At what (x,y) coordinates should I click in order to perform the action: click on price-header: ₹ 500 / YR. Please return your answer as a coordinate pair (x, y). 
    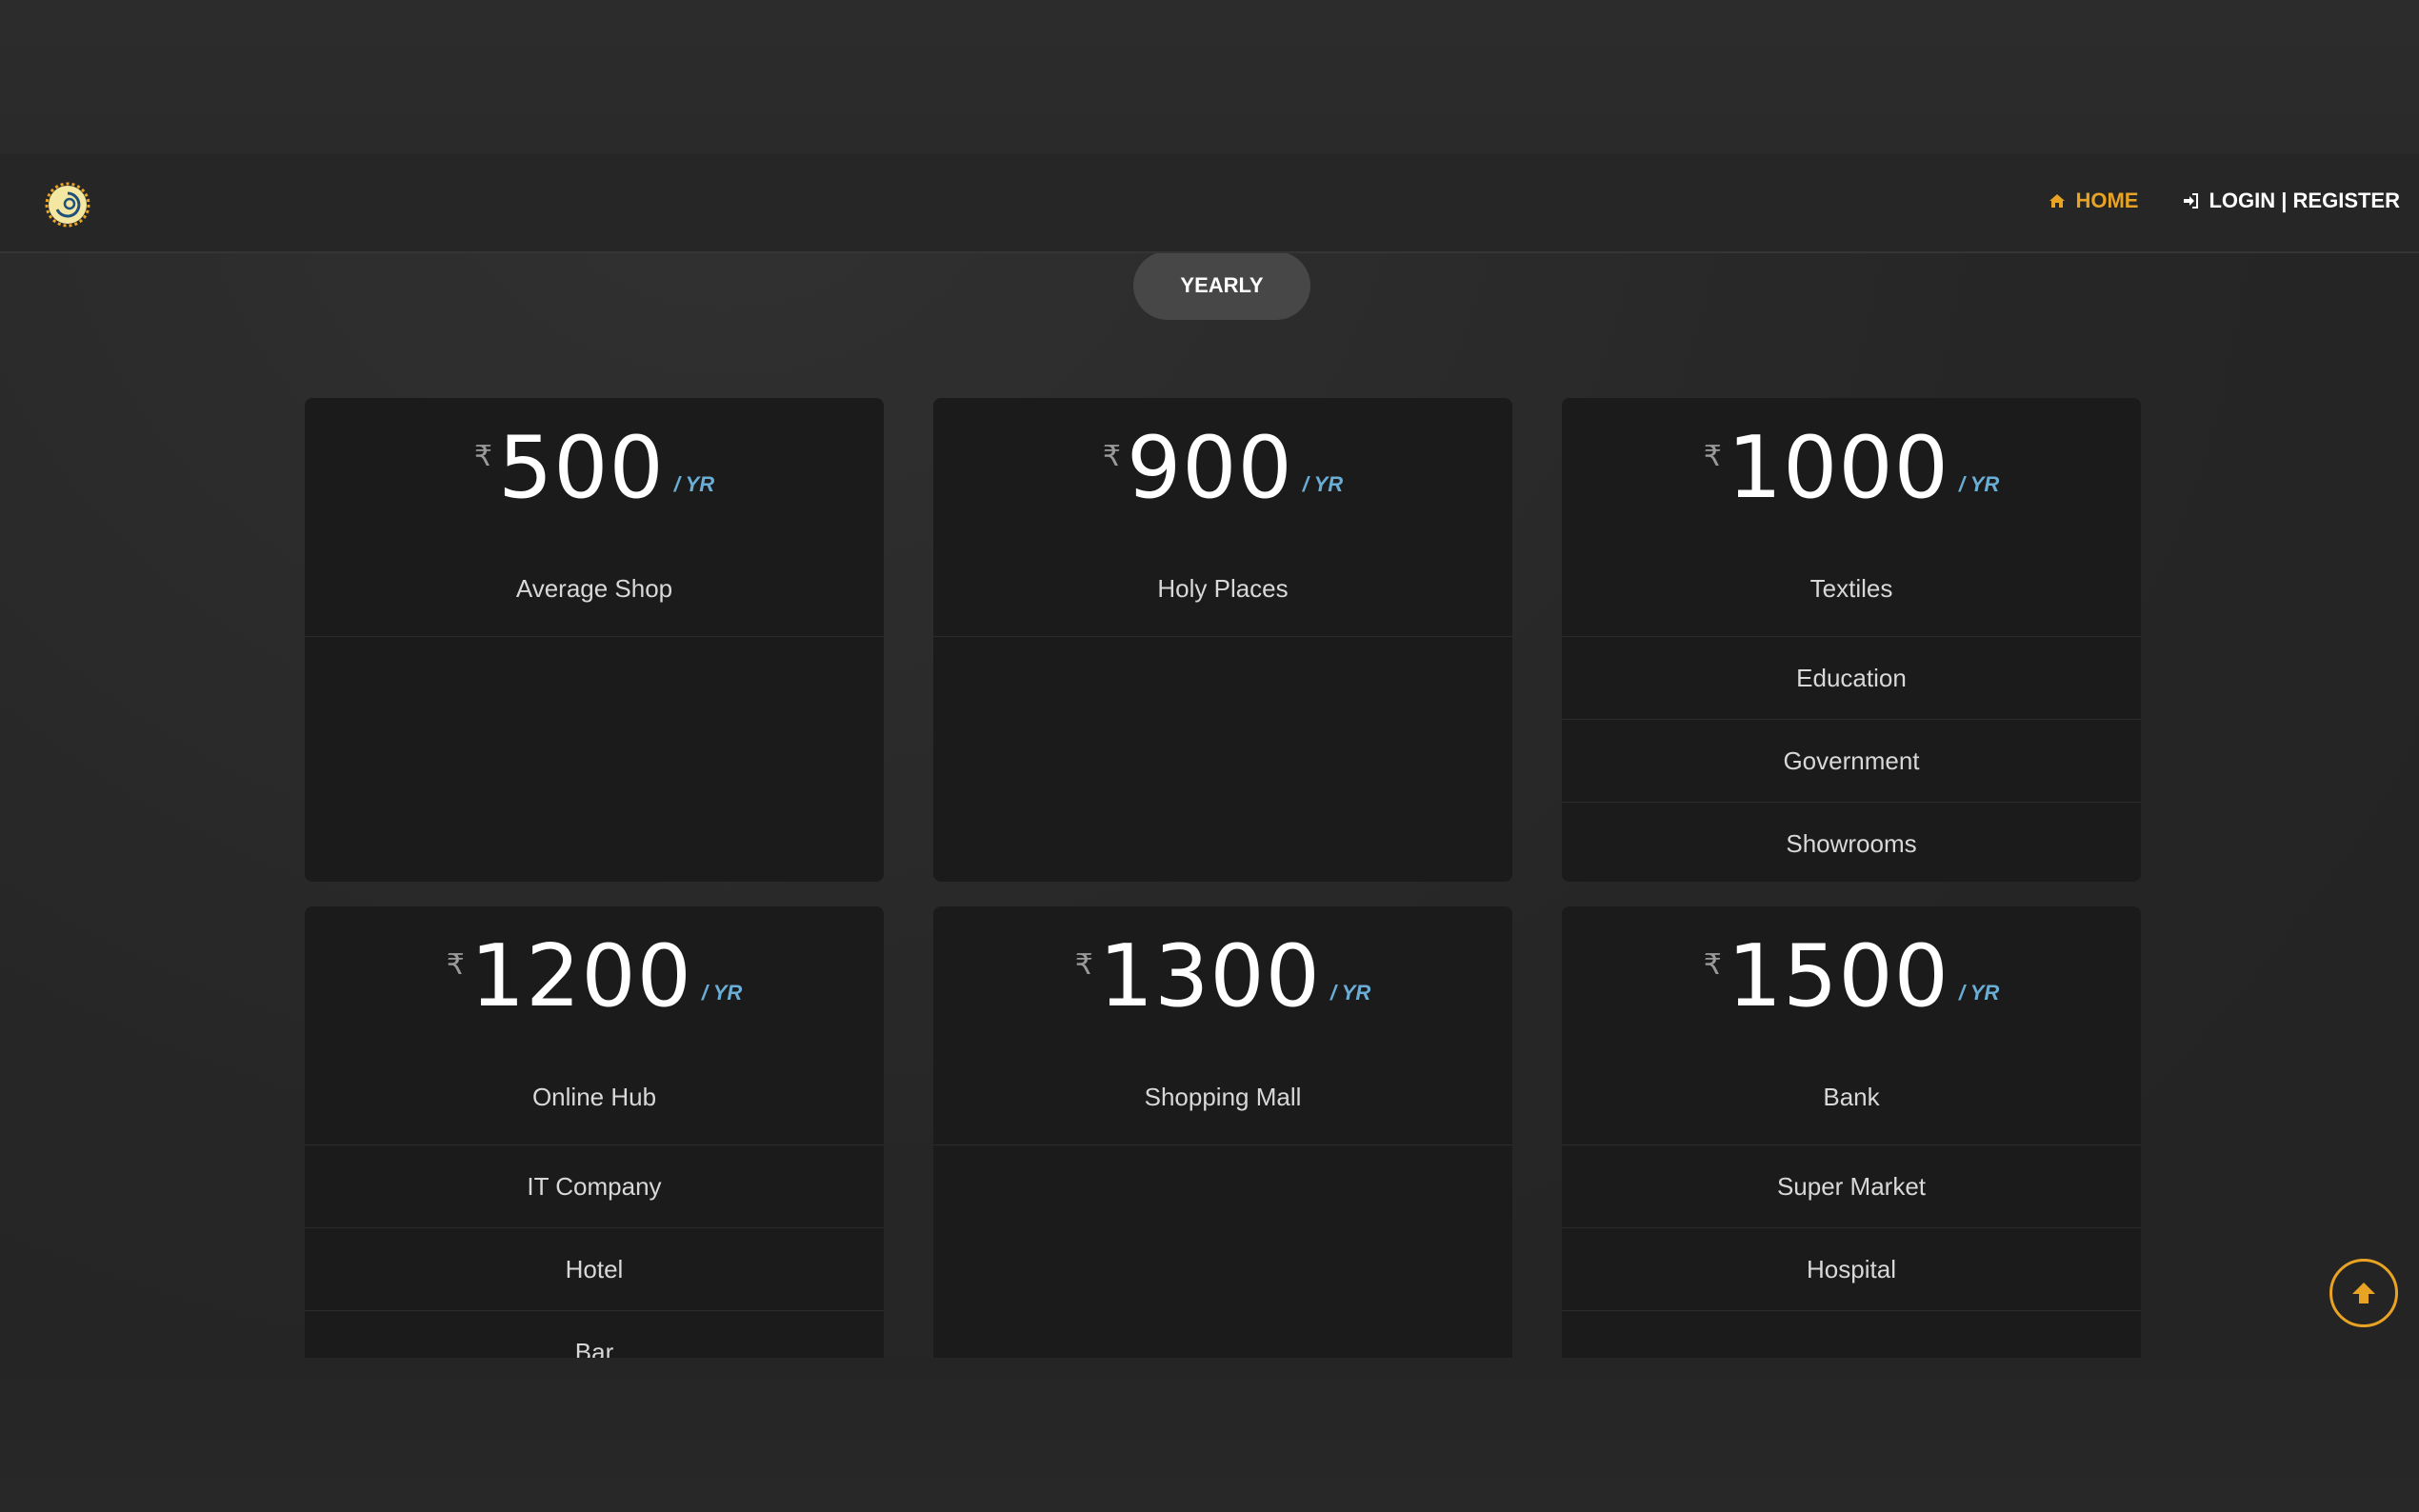
    Looking at the image, I should click on (594, 469).